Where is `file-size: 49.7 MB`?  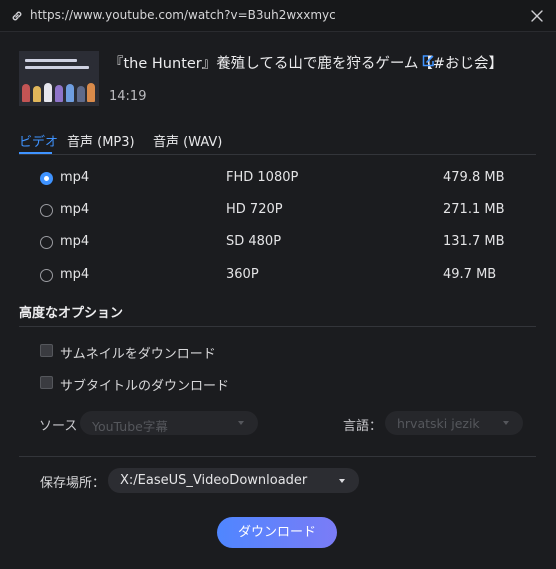
file-size: 49.7 MB is located at coordinates (470, 274).